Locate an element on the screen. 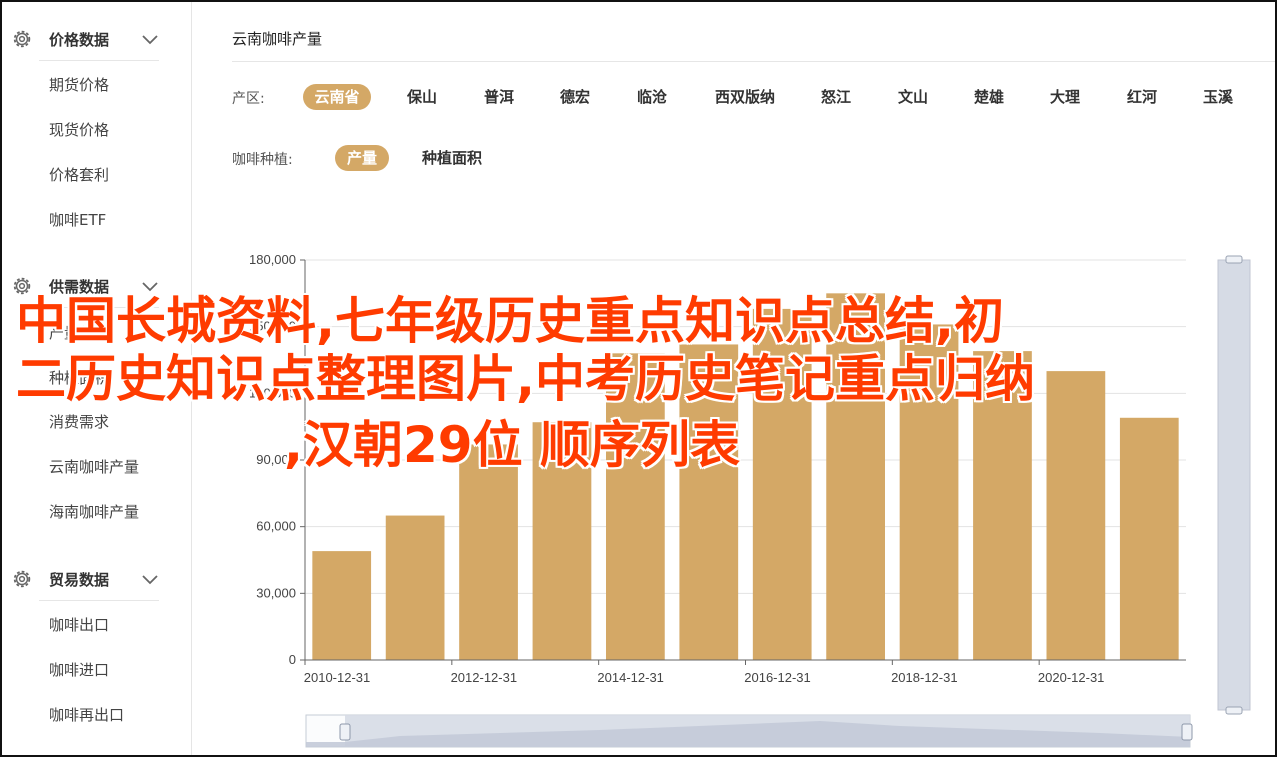  region-option-puer: 普洱 is located at coordinates (499, 97).